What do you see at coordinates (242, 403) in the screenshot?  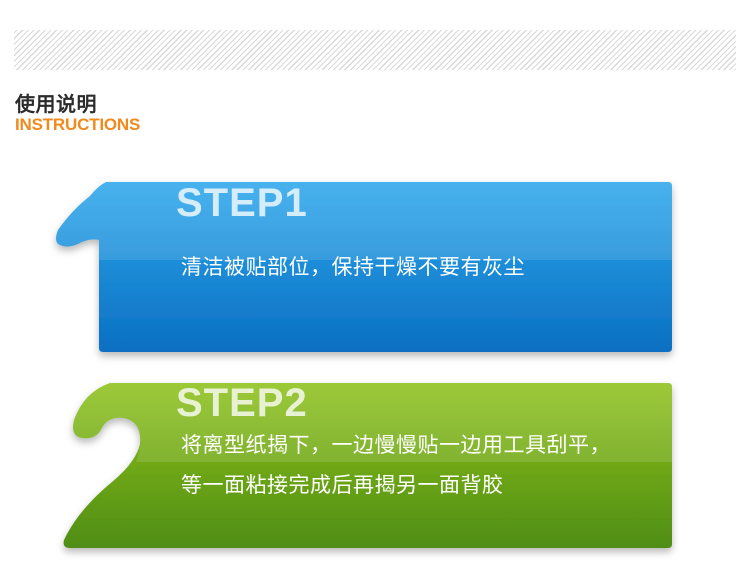 I see `step-2-title: STEP2` at bounding box center [242, 403].